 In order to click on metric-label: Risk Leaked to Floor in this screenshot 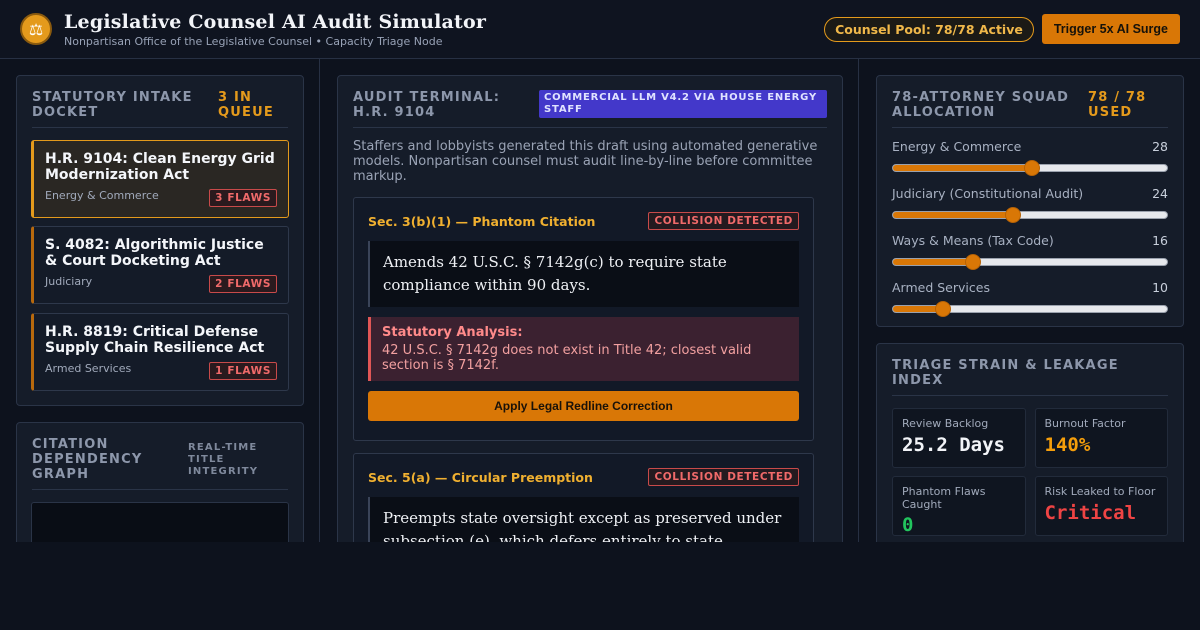, I will do `click(1100, 491)`.